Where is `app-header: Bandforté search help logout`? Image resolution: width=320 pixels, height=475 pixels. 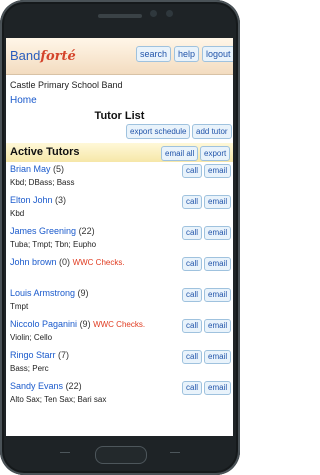
app-header: Bandforté search help logout is located at coordinates (119, 56).